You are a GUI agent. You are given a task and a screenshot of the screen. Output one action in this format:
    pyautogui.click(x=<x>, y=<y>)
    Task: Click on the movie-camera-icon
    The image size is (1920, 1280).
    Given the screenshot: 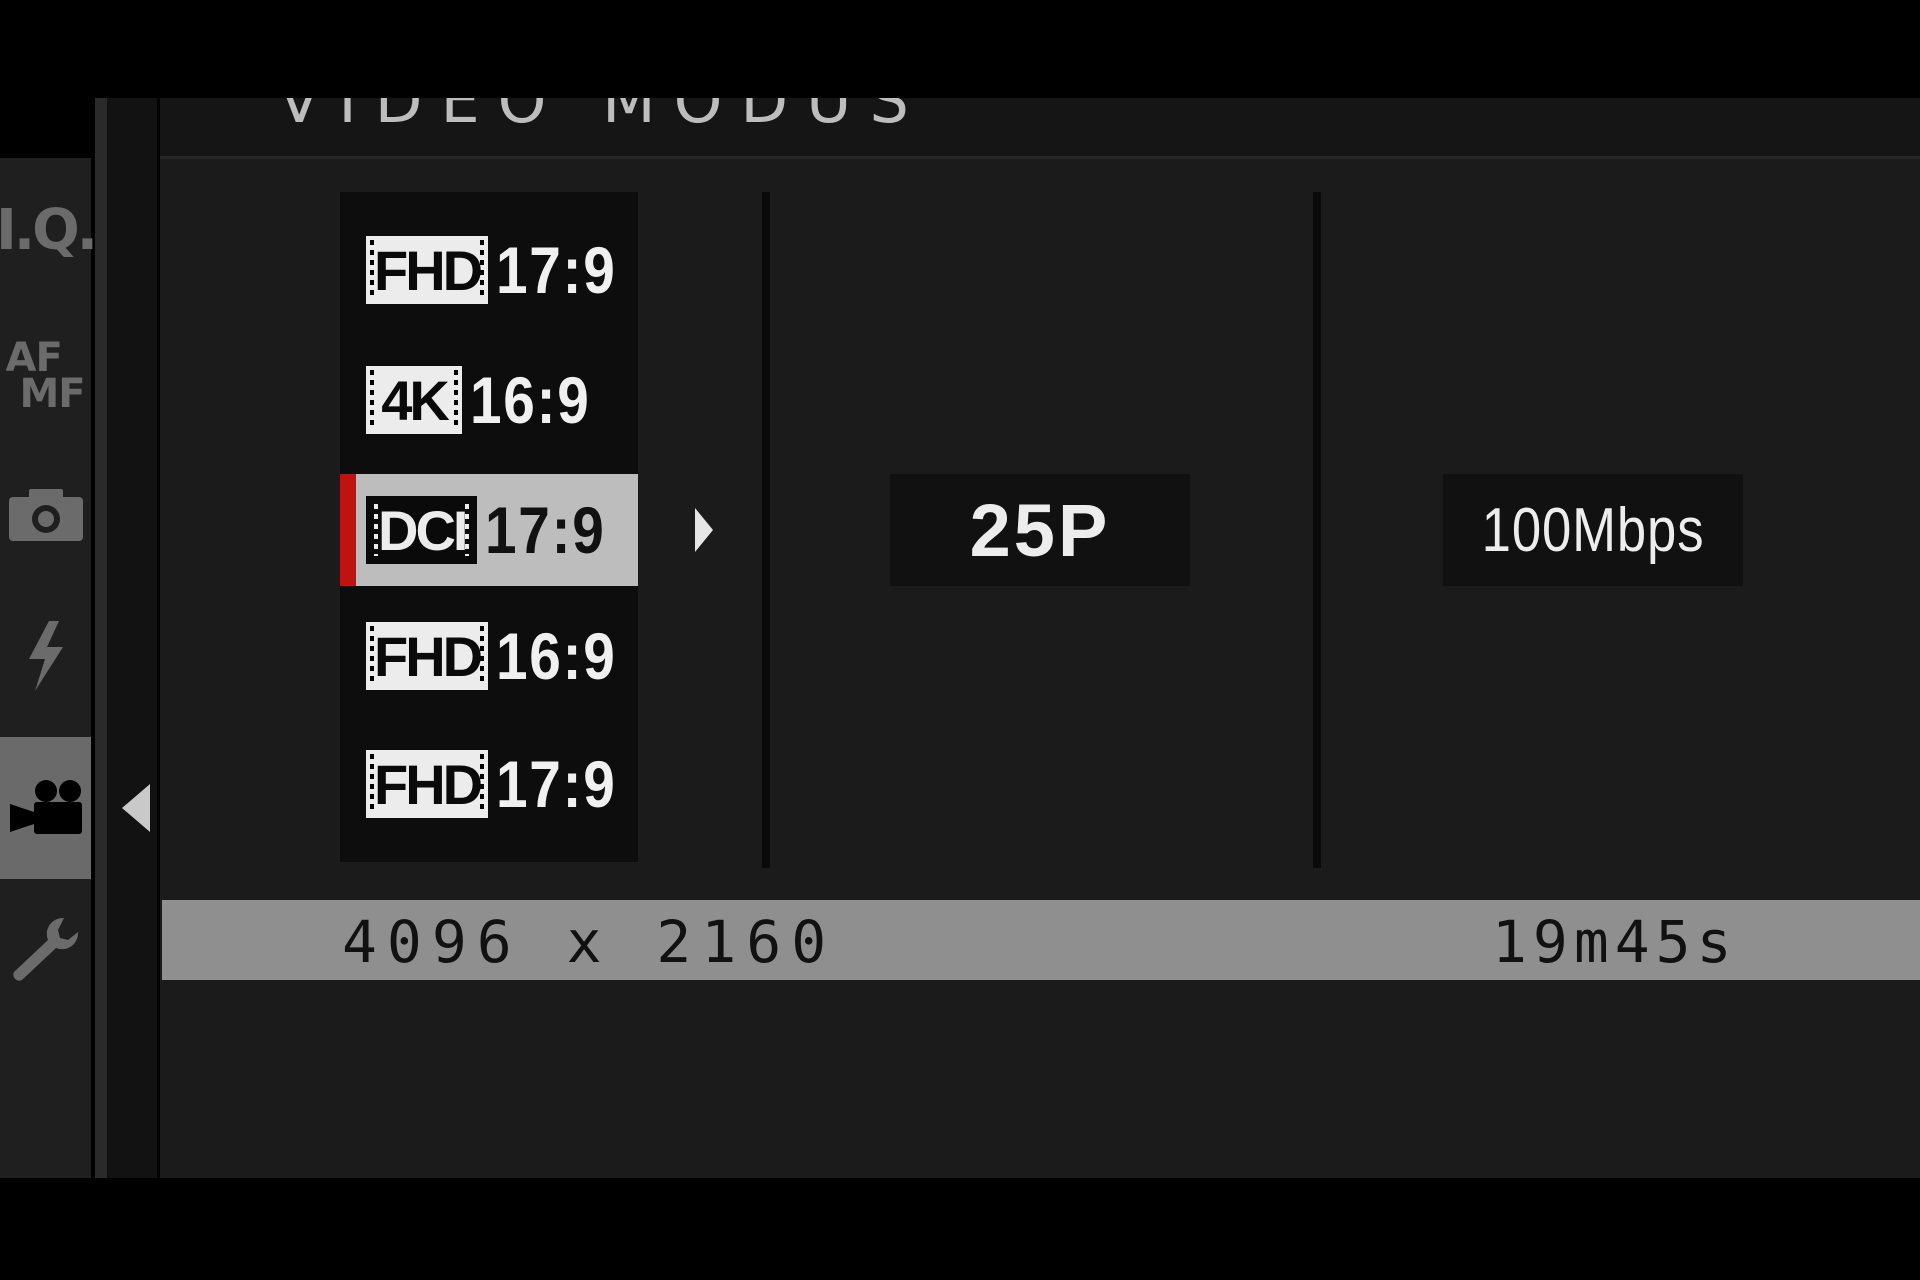 What is the action you would take?
    pyautogui.click(x=45, y=807)
    